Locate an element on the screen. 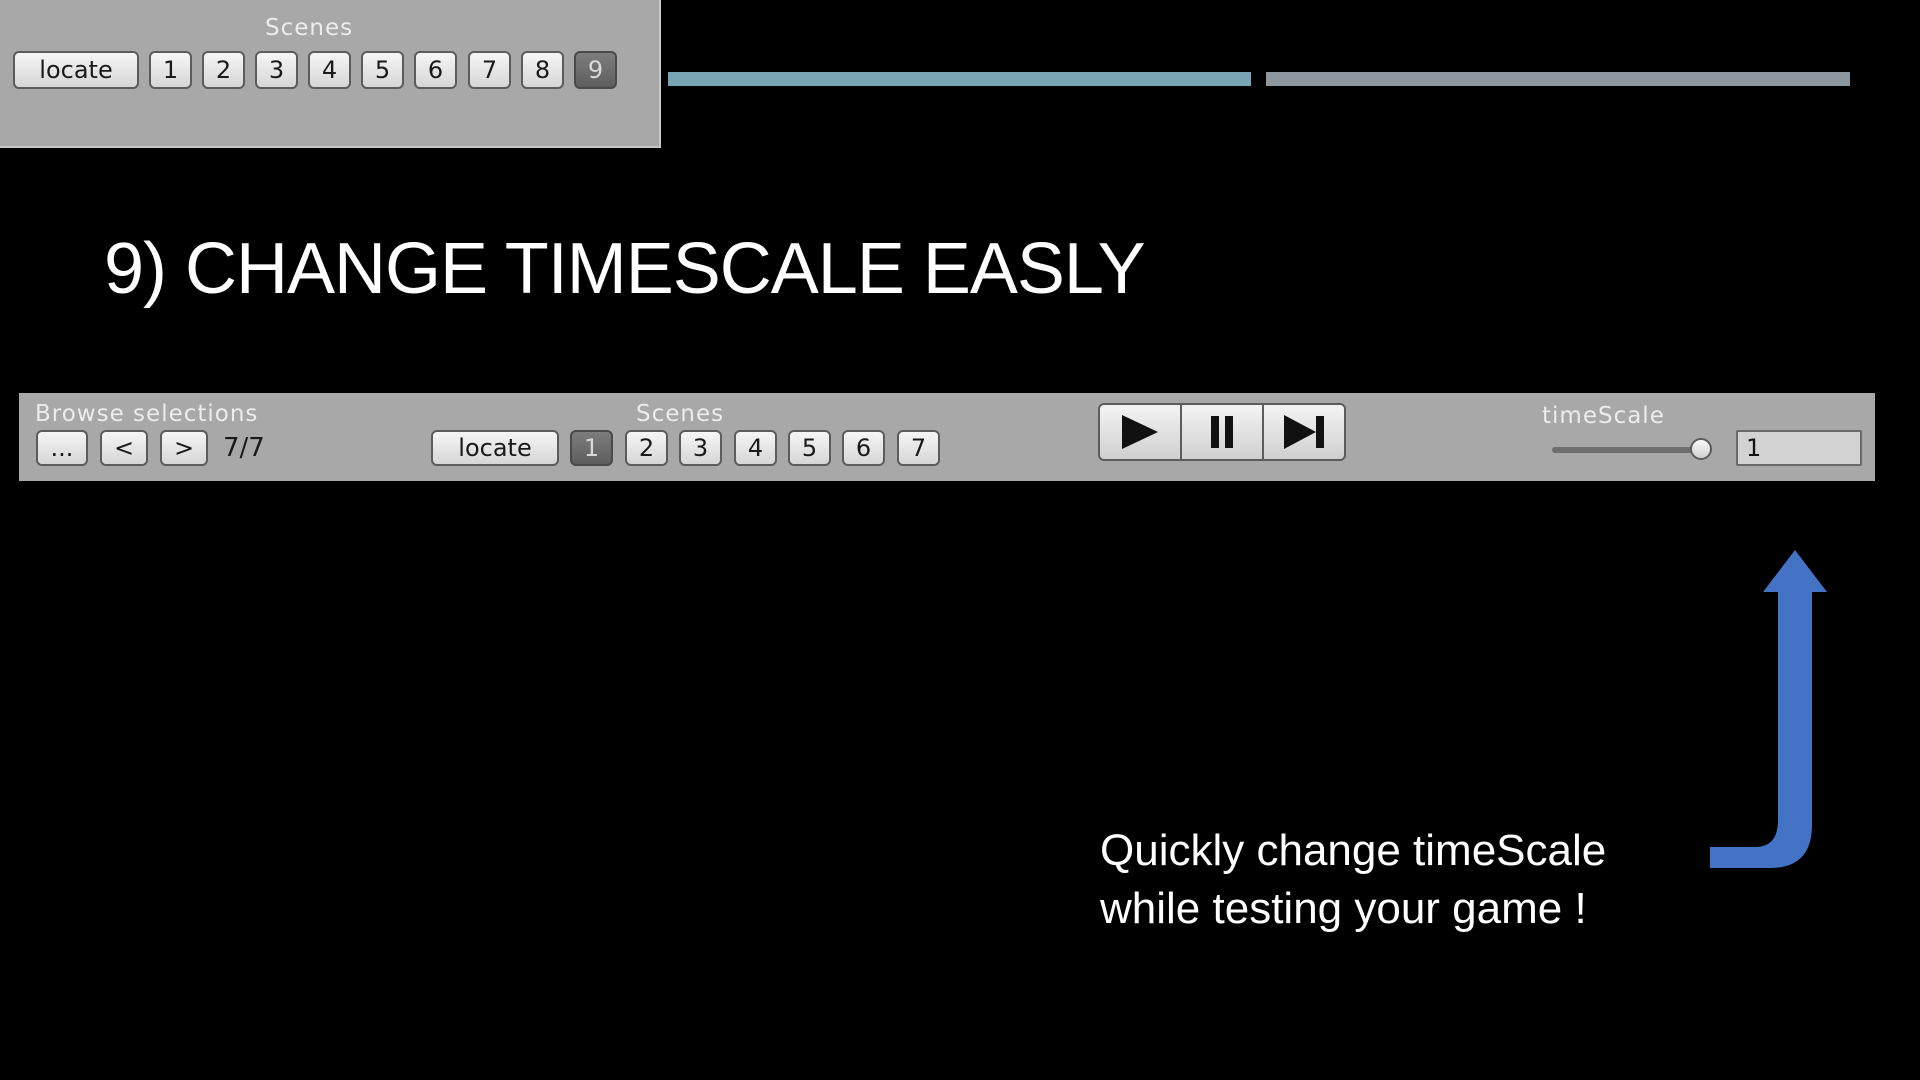 The image size is (1920, 1080). toolbar-scene-button-5: 5 is located at coordinates (809, 448).